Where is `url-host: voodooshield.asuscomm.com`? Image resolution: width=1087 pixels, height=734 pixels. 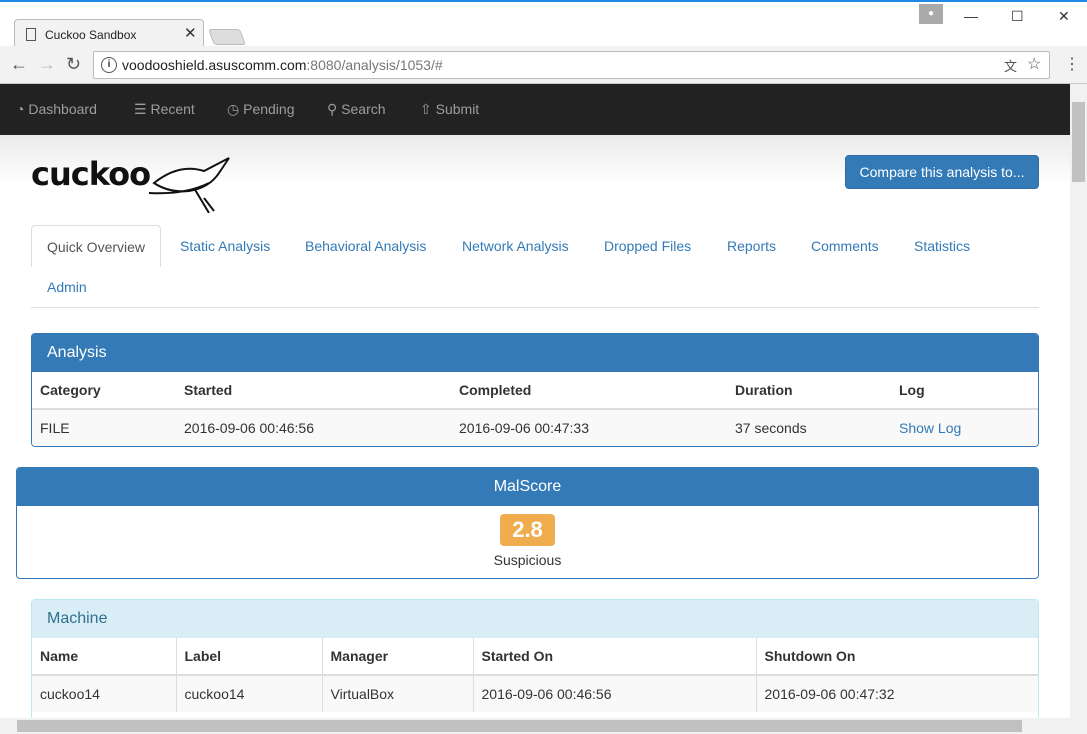
url-host: voodooshield.asuscomm.com is located at coordinates (214, 65).